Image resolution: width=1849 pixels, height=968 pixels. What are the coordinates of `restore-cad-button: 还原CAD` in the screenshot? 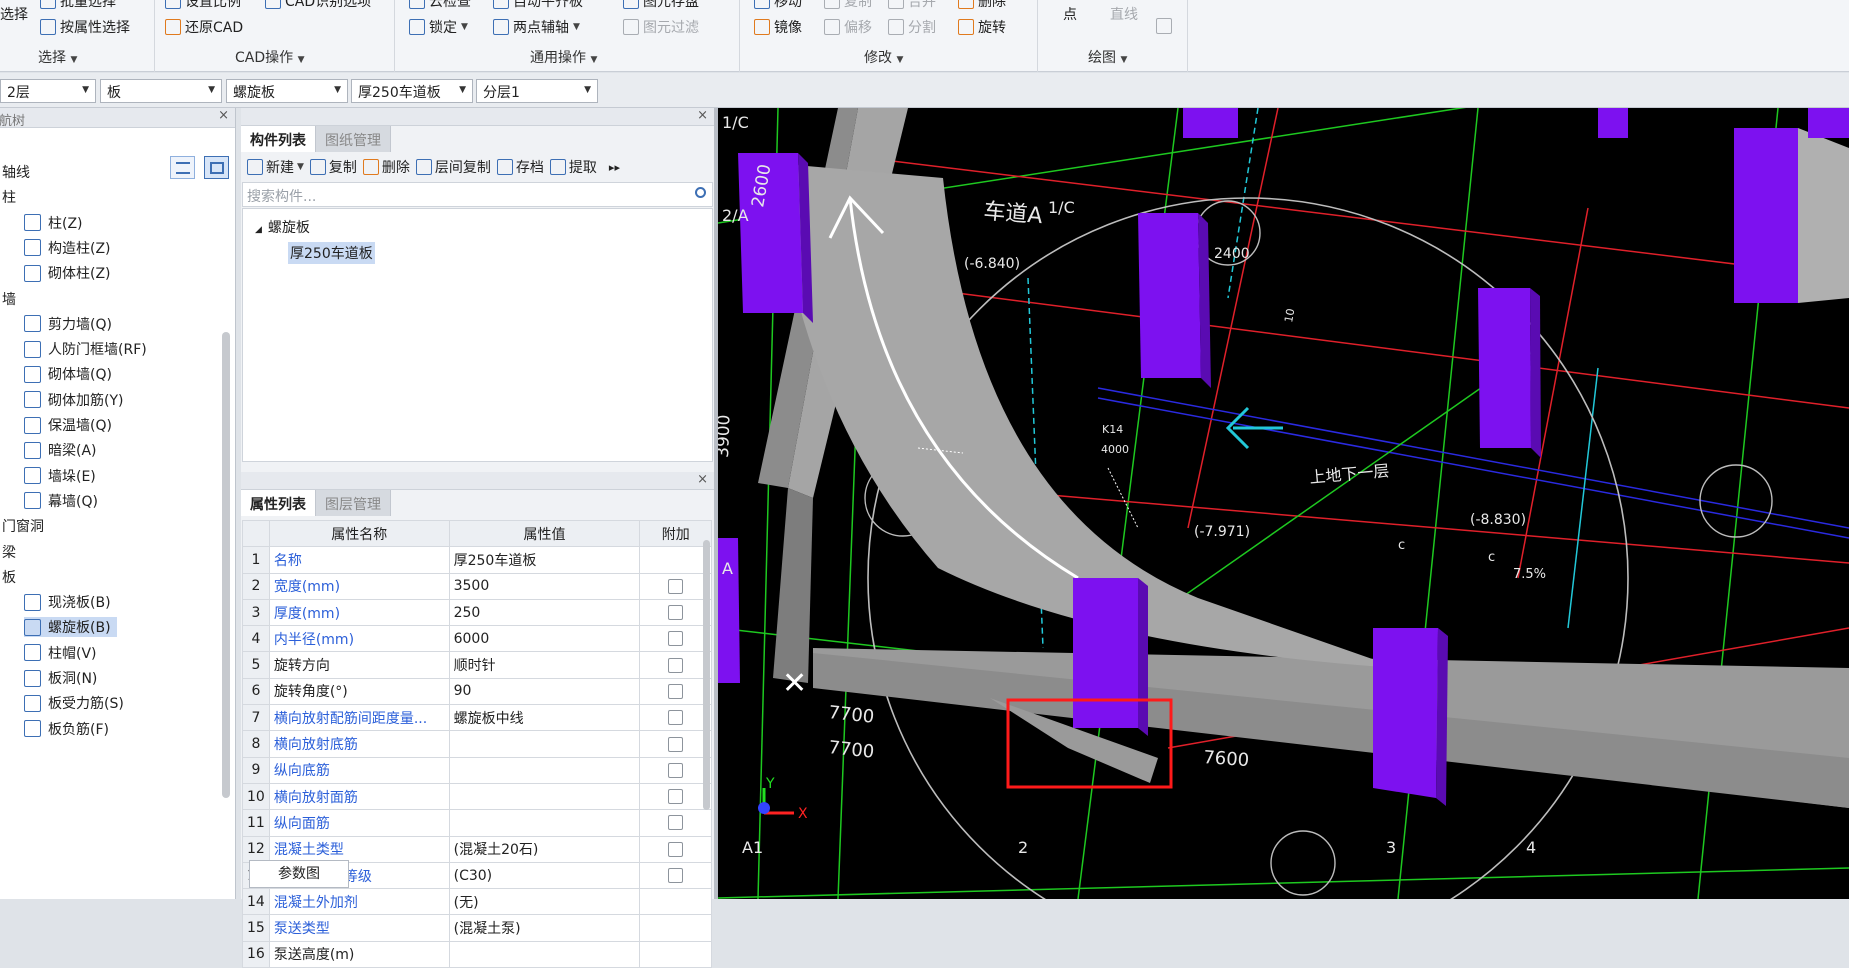 It's located at (204, 27).